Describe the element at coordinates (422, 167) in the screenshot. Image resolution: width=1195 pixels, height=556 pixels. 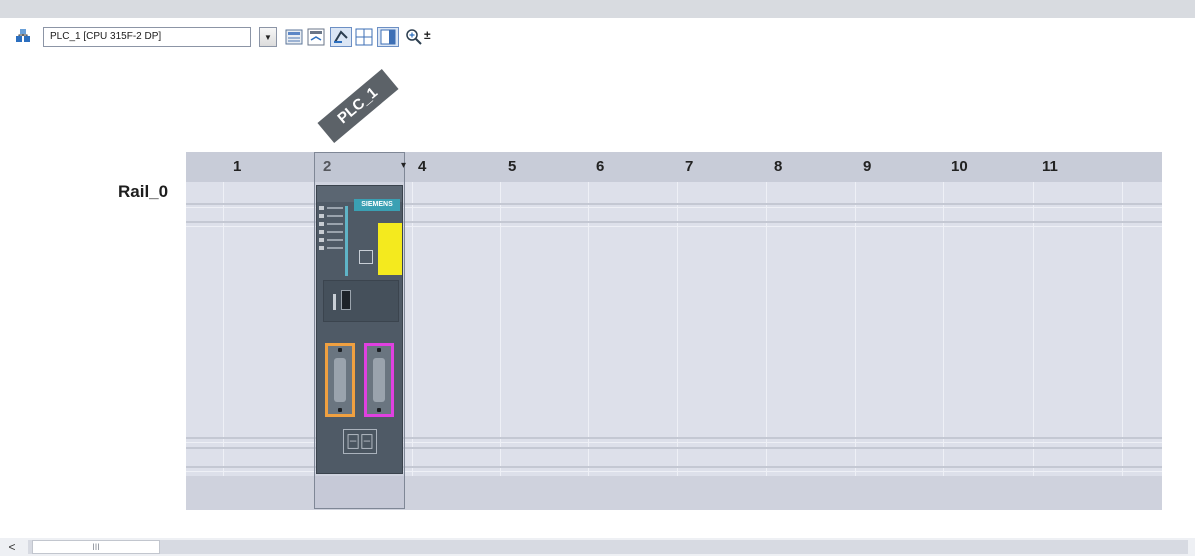
I see `slot-number-4: 4` at that location.